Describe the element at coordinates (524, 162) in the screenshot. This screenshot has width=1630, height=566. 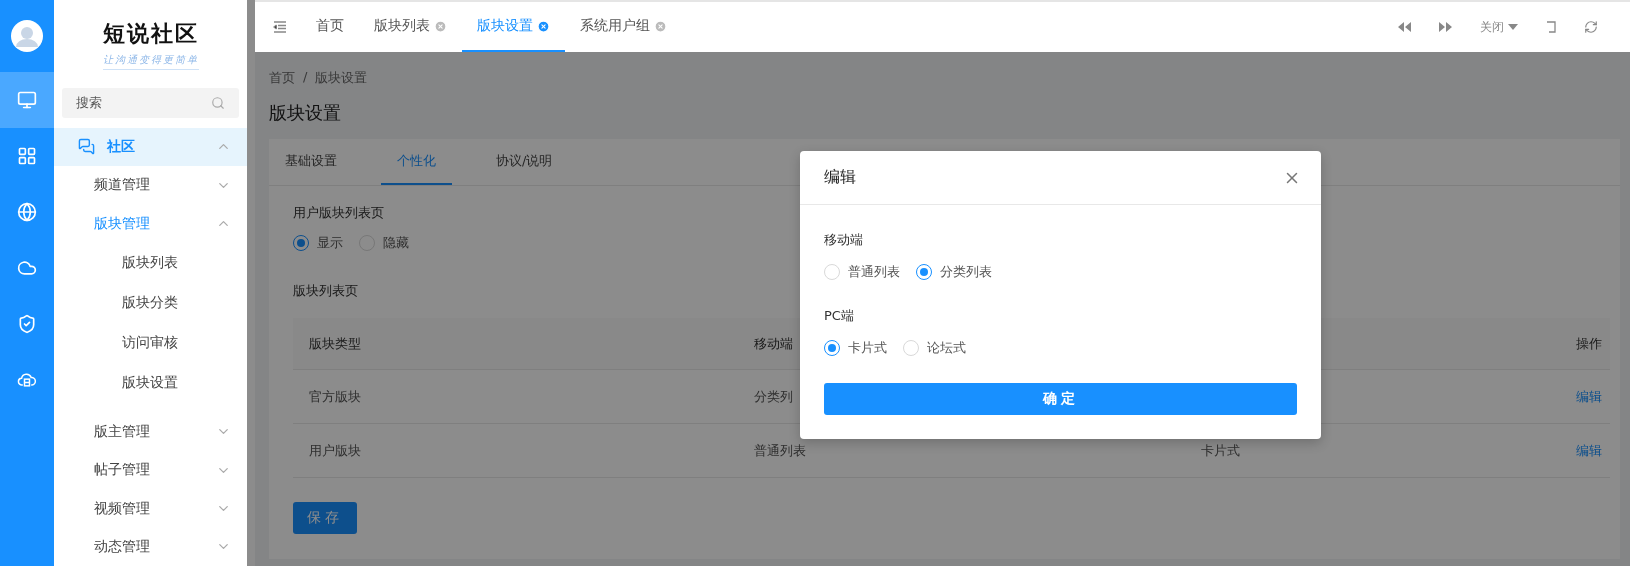
I see `settings-tab: 协议/说明` at that location.